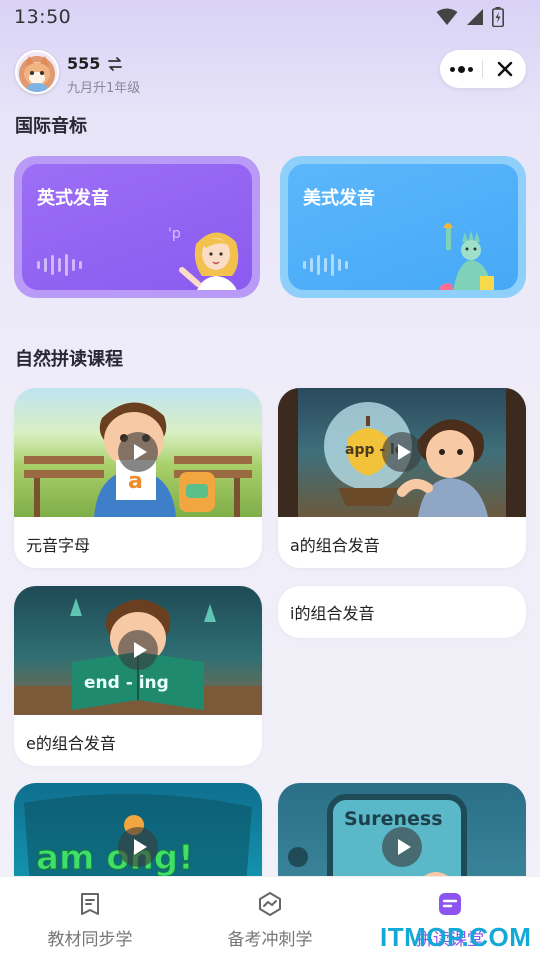 This screenshot has width=540, height=960. I want to click on switch-icon, so click(115, 64).